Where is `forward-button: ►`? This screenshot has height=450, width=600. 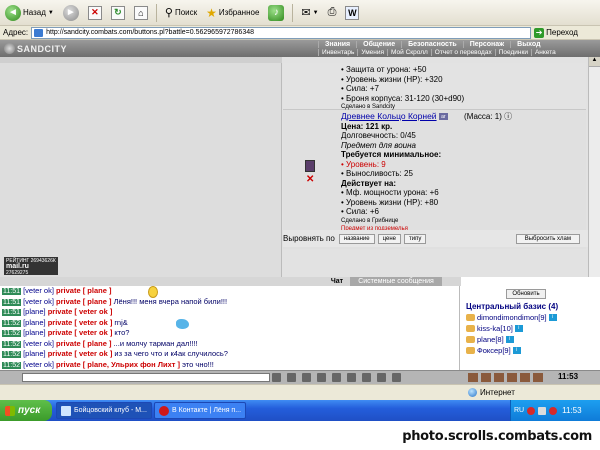
forward-button: ► is located at coordinates (71, 13).